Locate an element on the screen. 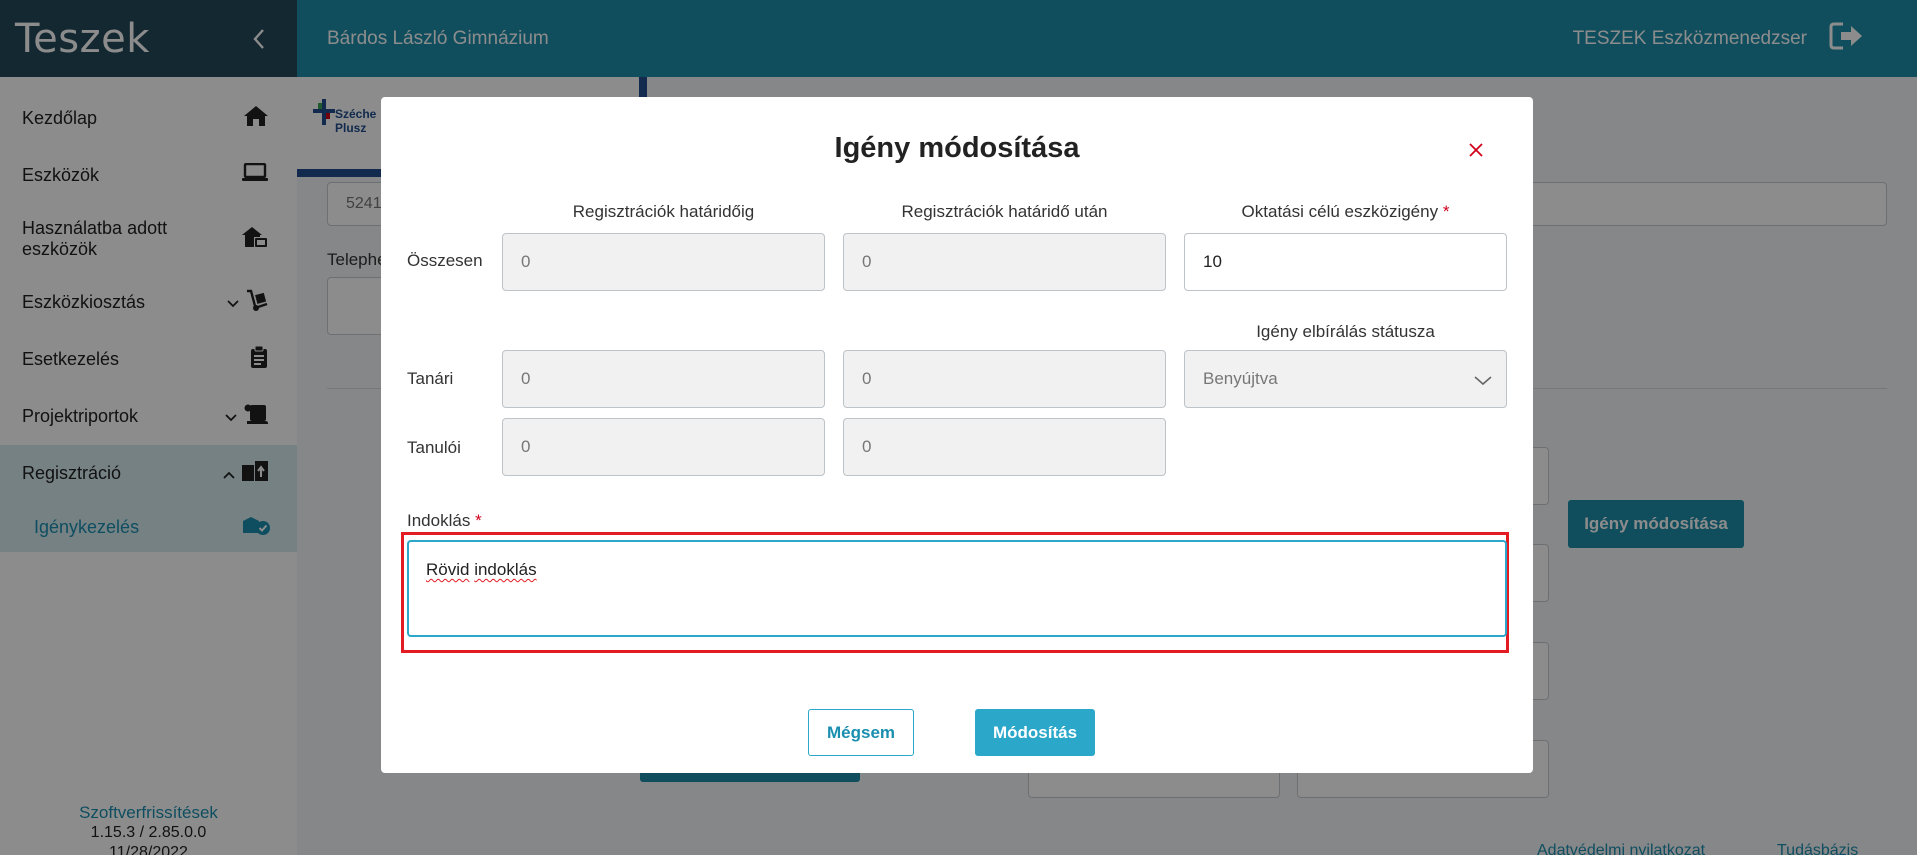 Image resolution: width=1917 pixels, height=855 pixels. reason-label: Indoklás * is located at coordinates (444, 521).